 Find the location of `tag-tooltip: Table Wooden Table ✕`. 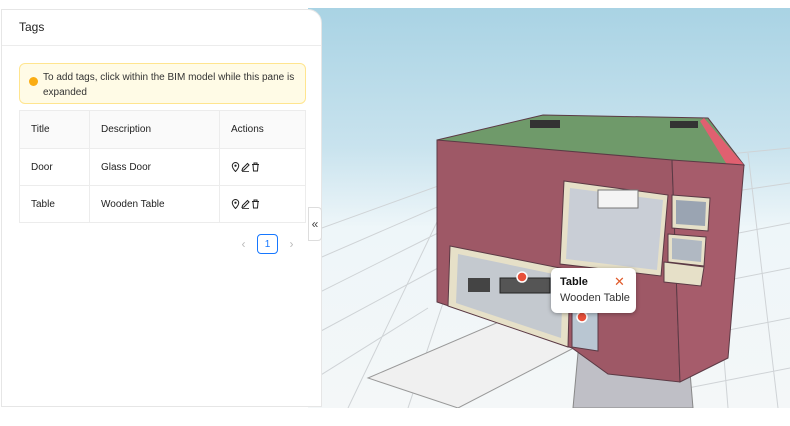

tag-tooltip: Table Wooden Table ✕ is located at coordinates (593, 290).